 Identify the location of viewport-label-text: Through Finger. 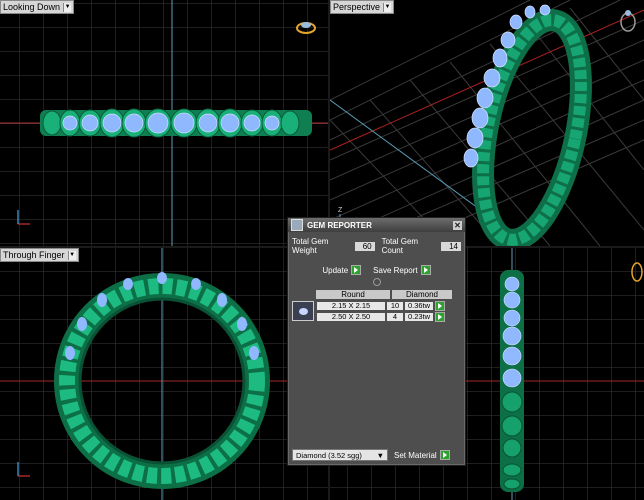
(34, 255).